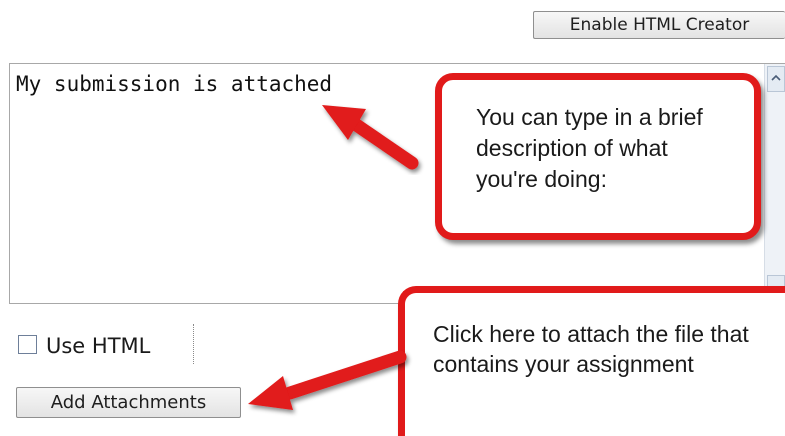  What do you see at coordinates (327, 380) in the screenshot?
I see `arrow-to-add-attachments-icon` at bounding box center [327, 380].